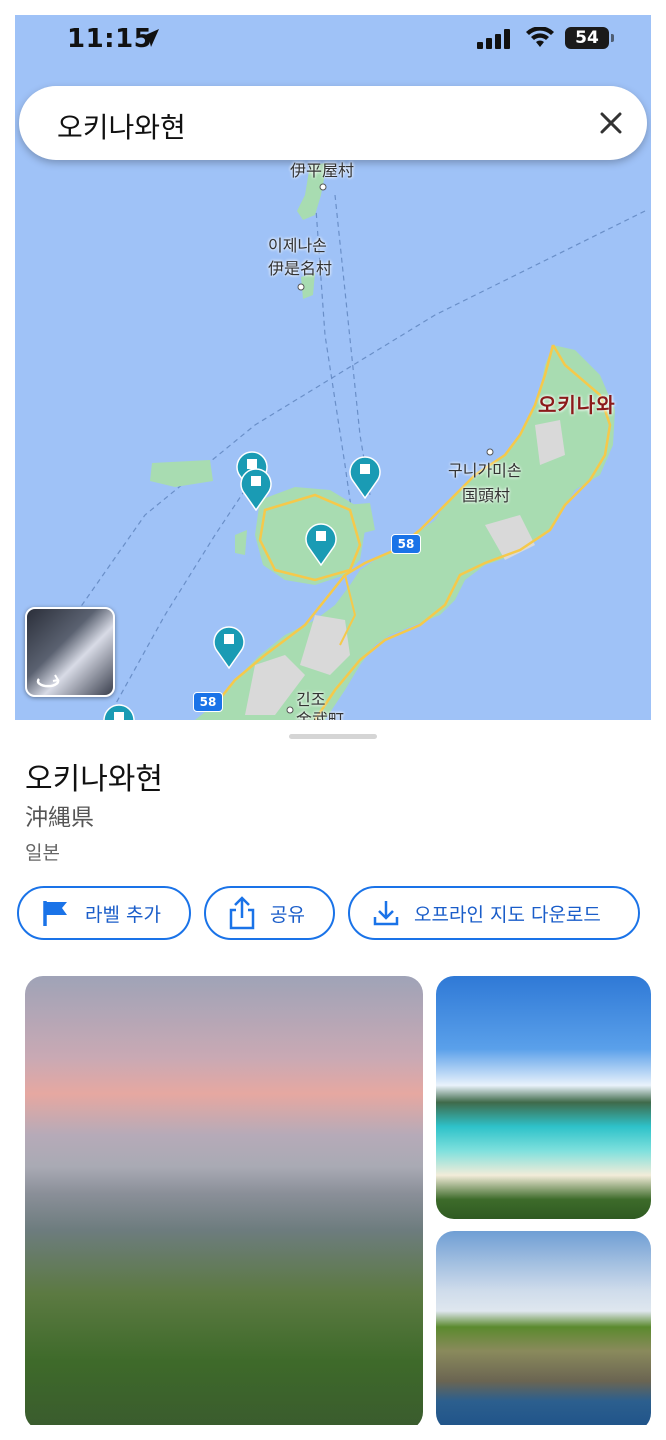  What do you see at coordinates (322, 170) in the screenshot?
I see `map-label-iheya: 伊平屋村` at bounding box center [322, 170].